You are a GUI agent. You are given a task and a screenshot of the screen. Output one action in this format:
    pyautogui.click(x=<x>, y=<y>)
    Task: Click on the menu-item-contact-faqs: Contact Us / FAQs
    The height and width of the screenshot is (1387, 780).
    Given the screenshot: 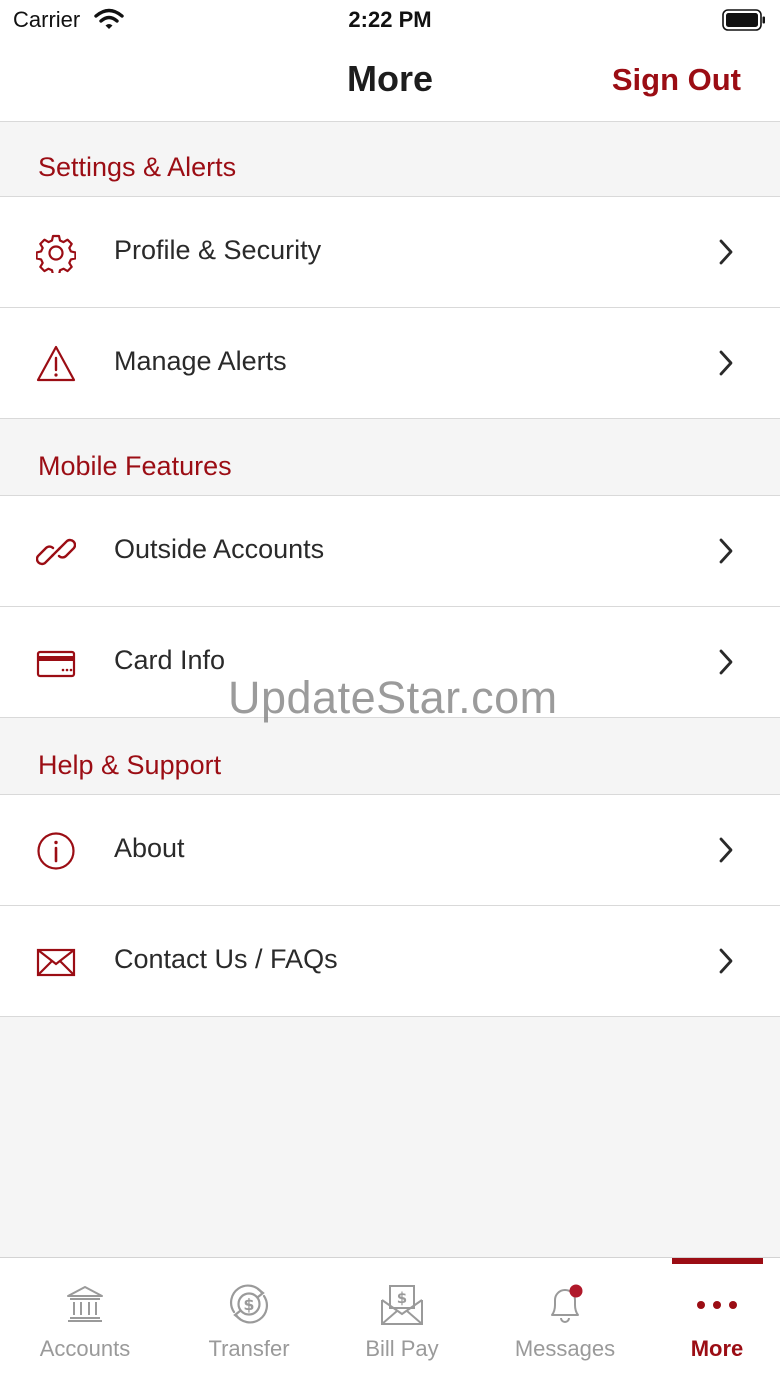 What is the action you would take?
    pyautogui.click(x=390, y=961)
    